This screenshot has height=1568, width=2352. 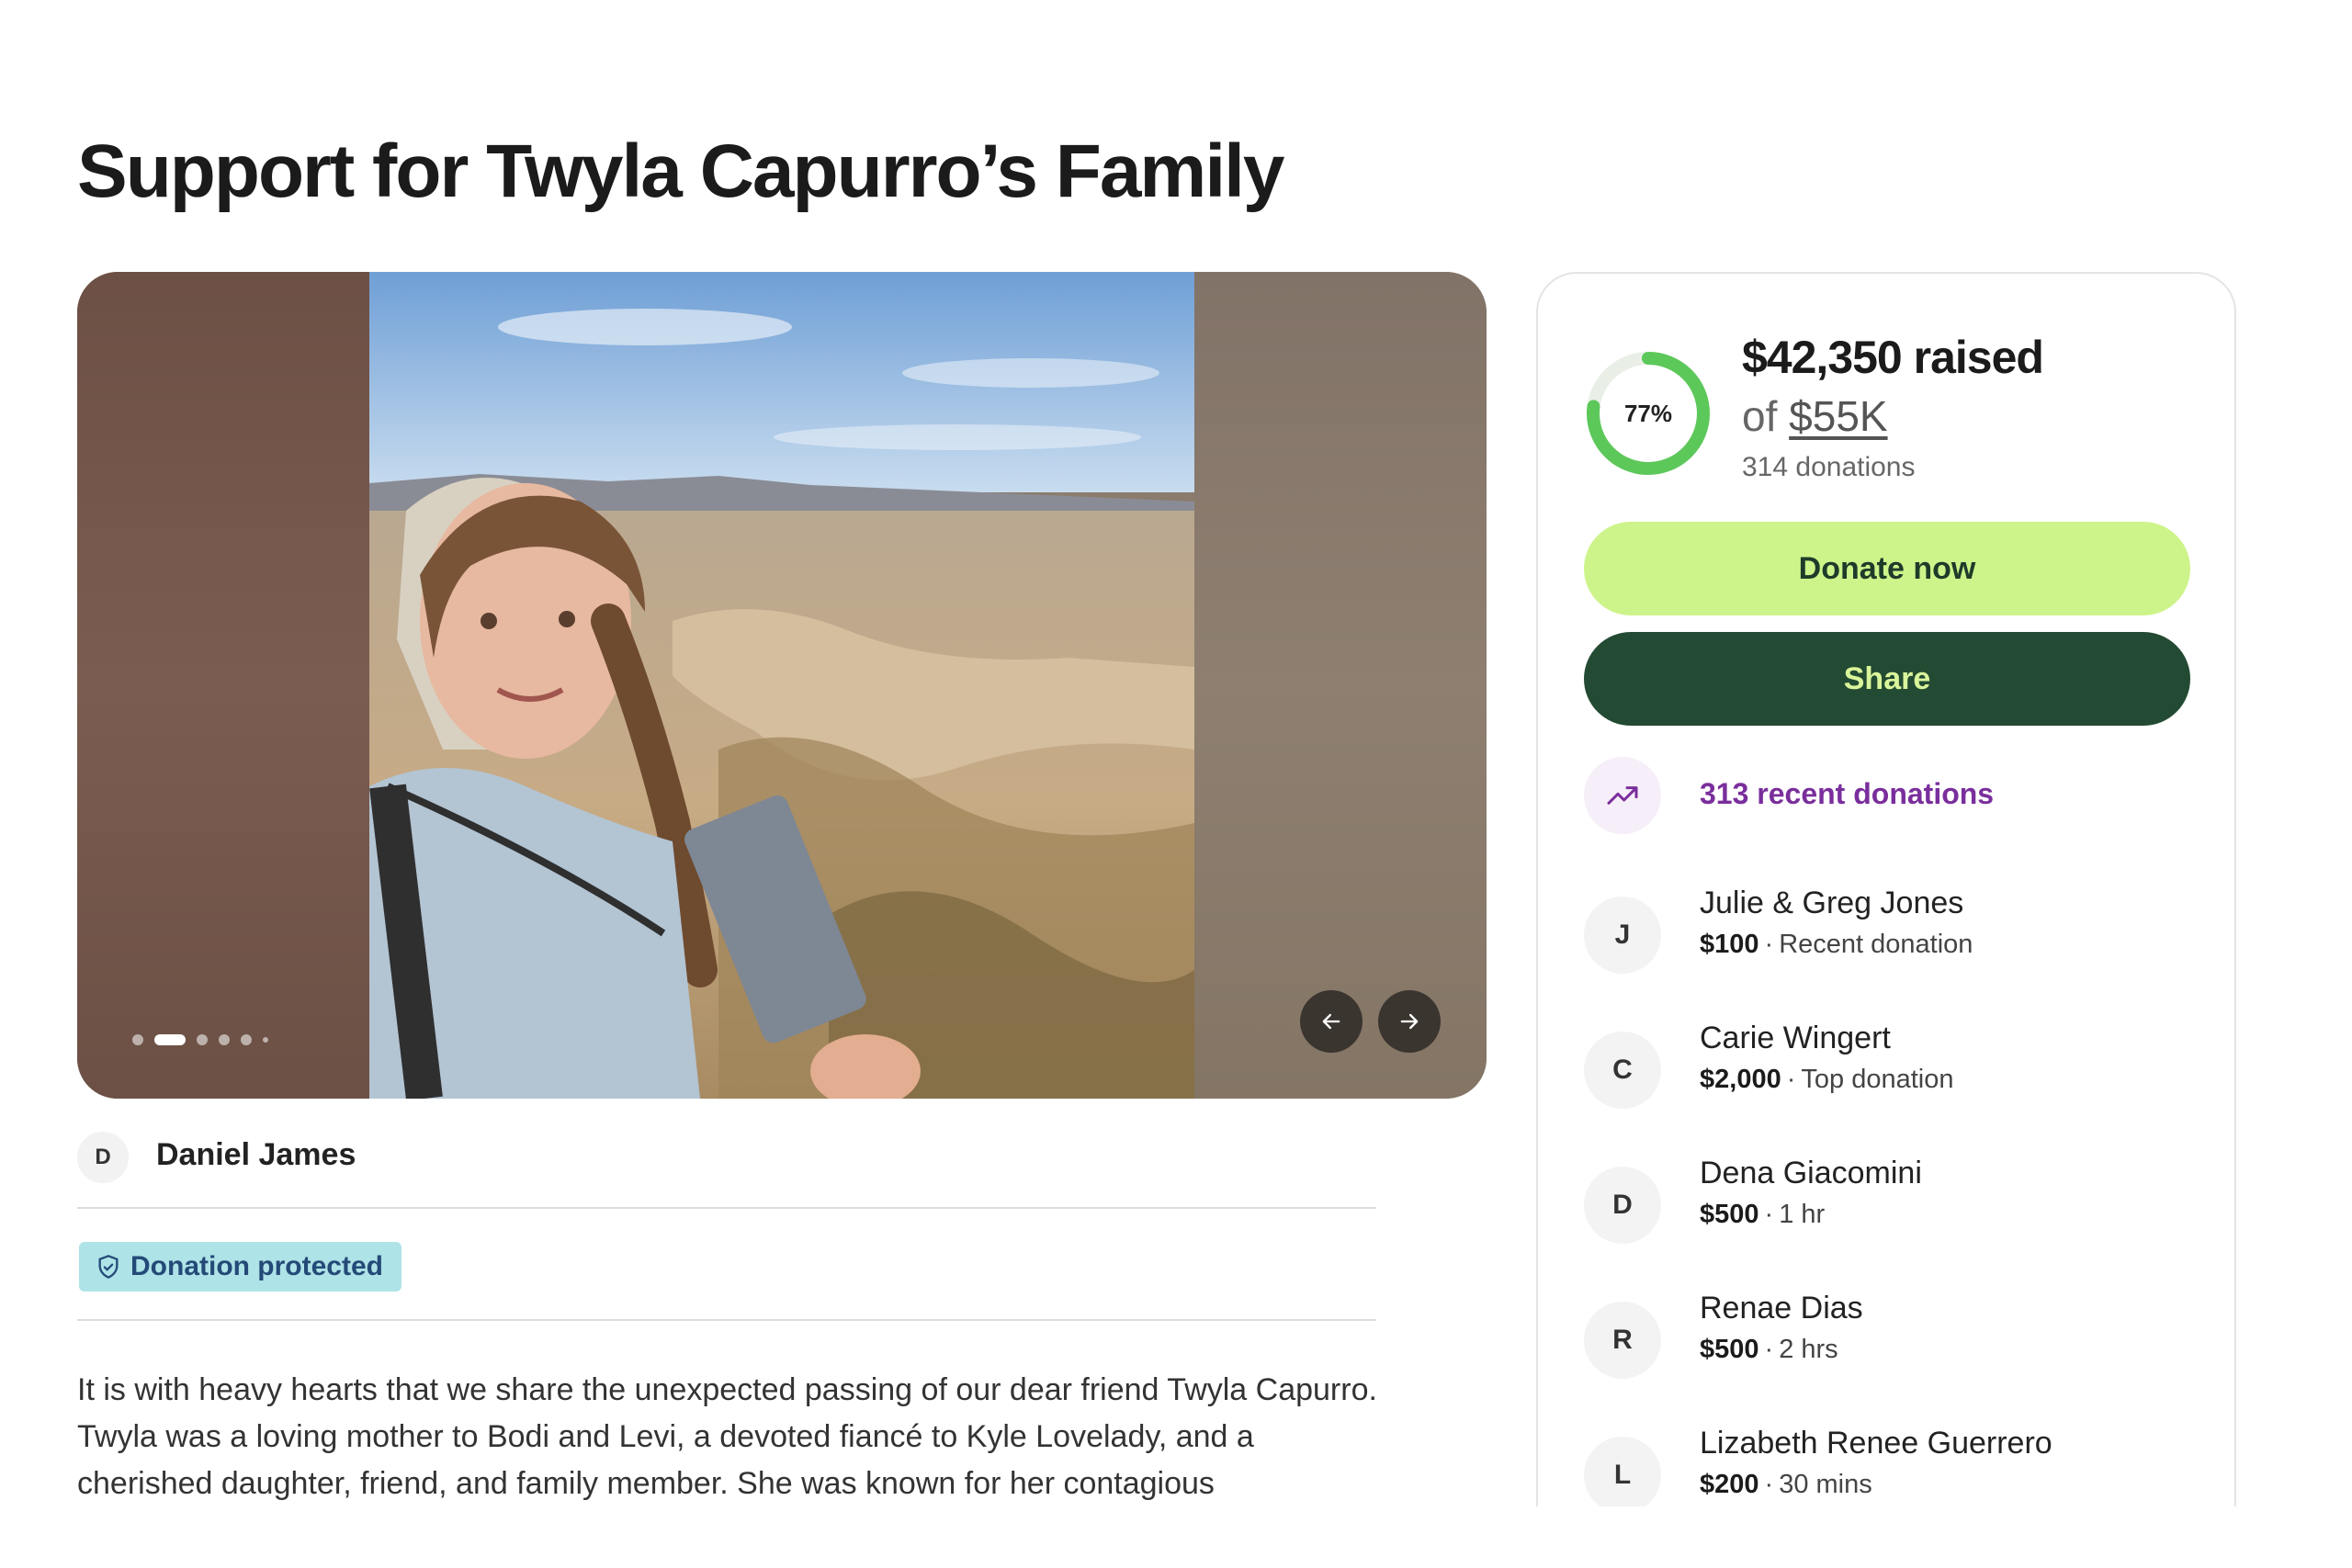 I want to click on organizer-name: Daniel James, so click(x=256, y=1155).